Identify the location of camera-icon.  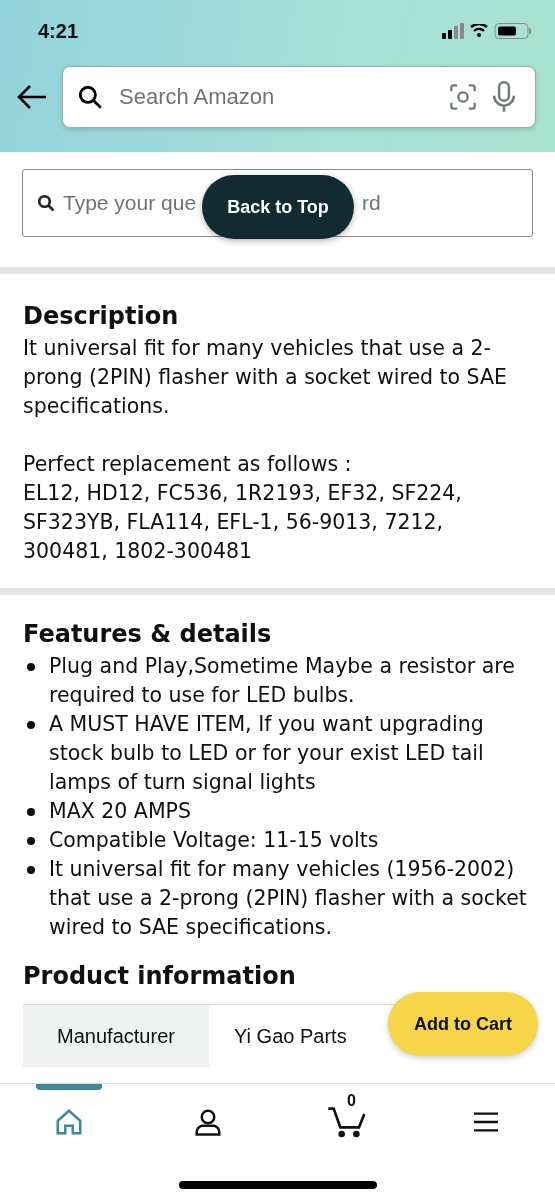
(463, 97).